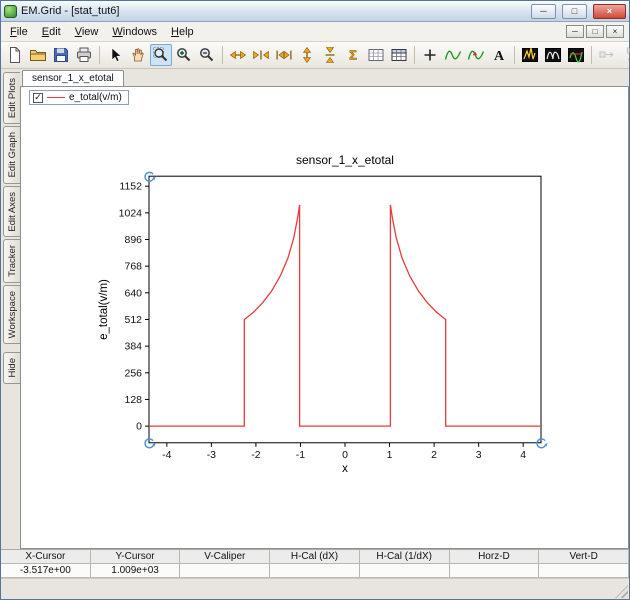  I want to click on spectrogram-icon, so click(576, 55).